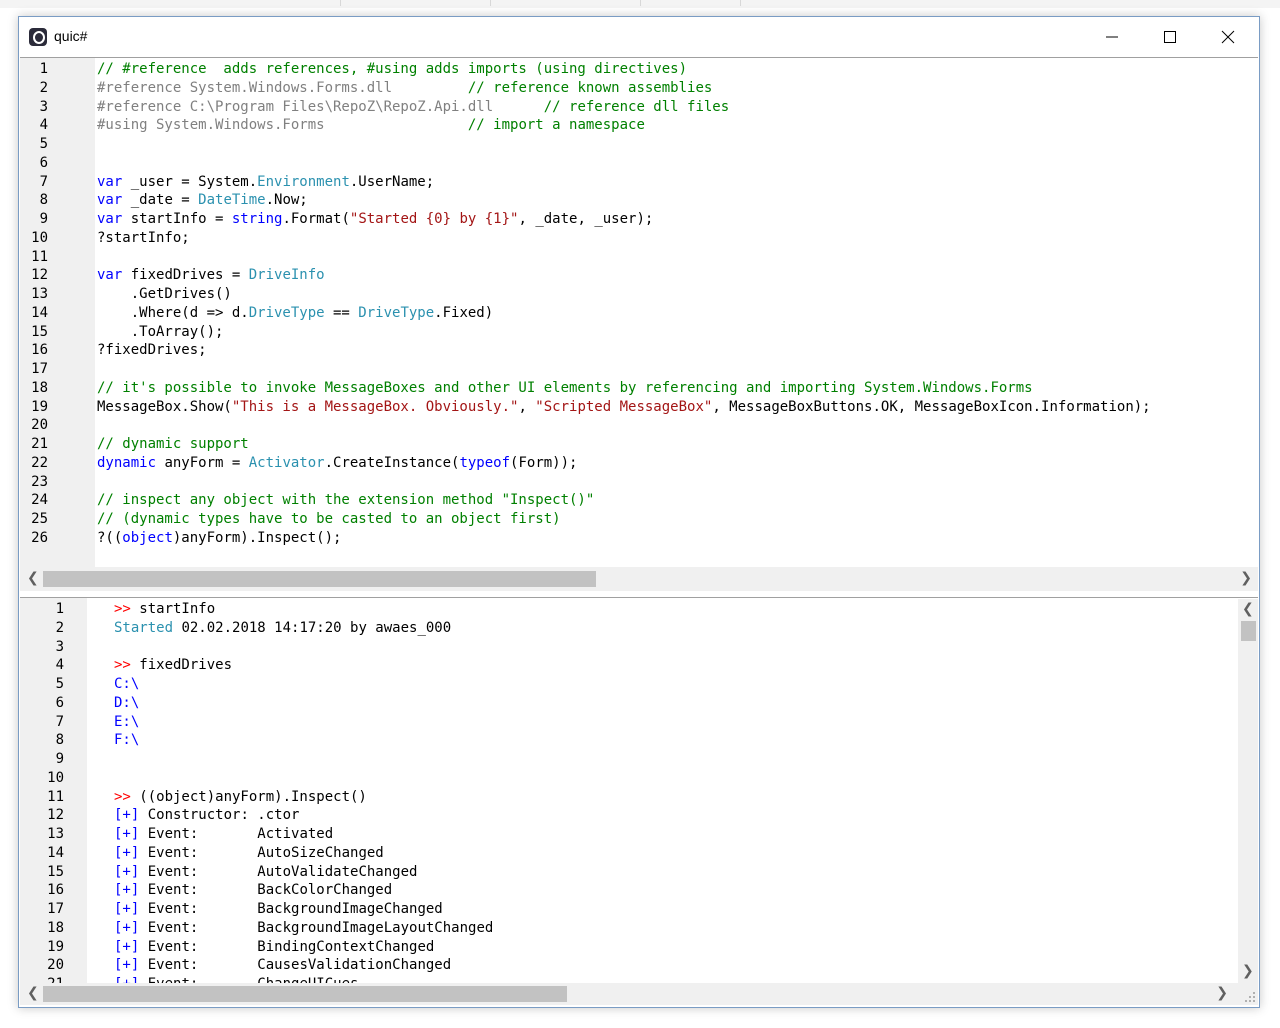 Image resolution: width=1280 pixels, height=1028 pixels. Describe the element at coordinates (55, 796) in the screenshot. I see `line-number: 11` at that location.